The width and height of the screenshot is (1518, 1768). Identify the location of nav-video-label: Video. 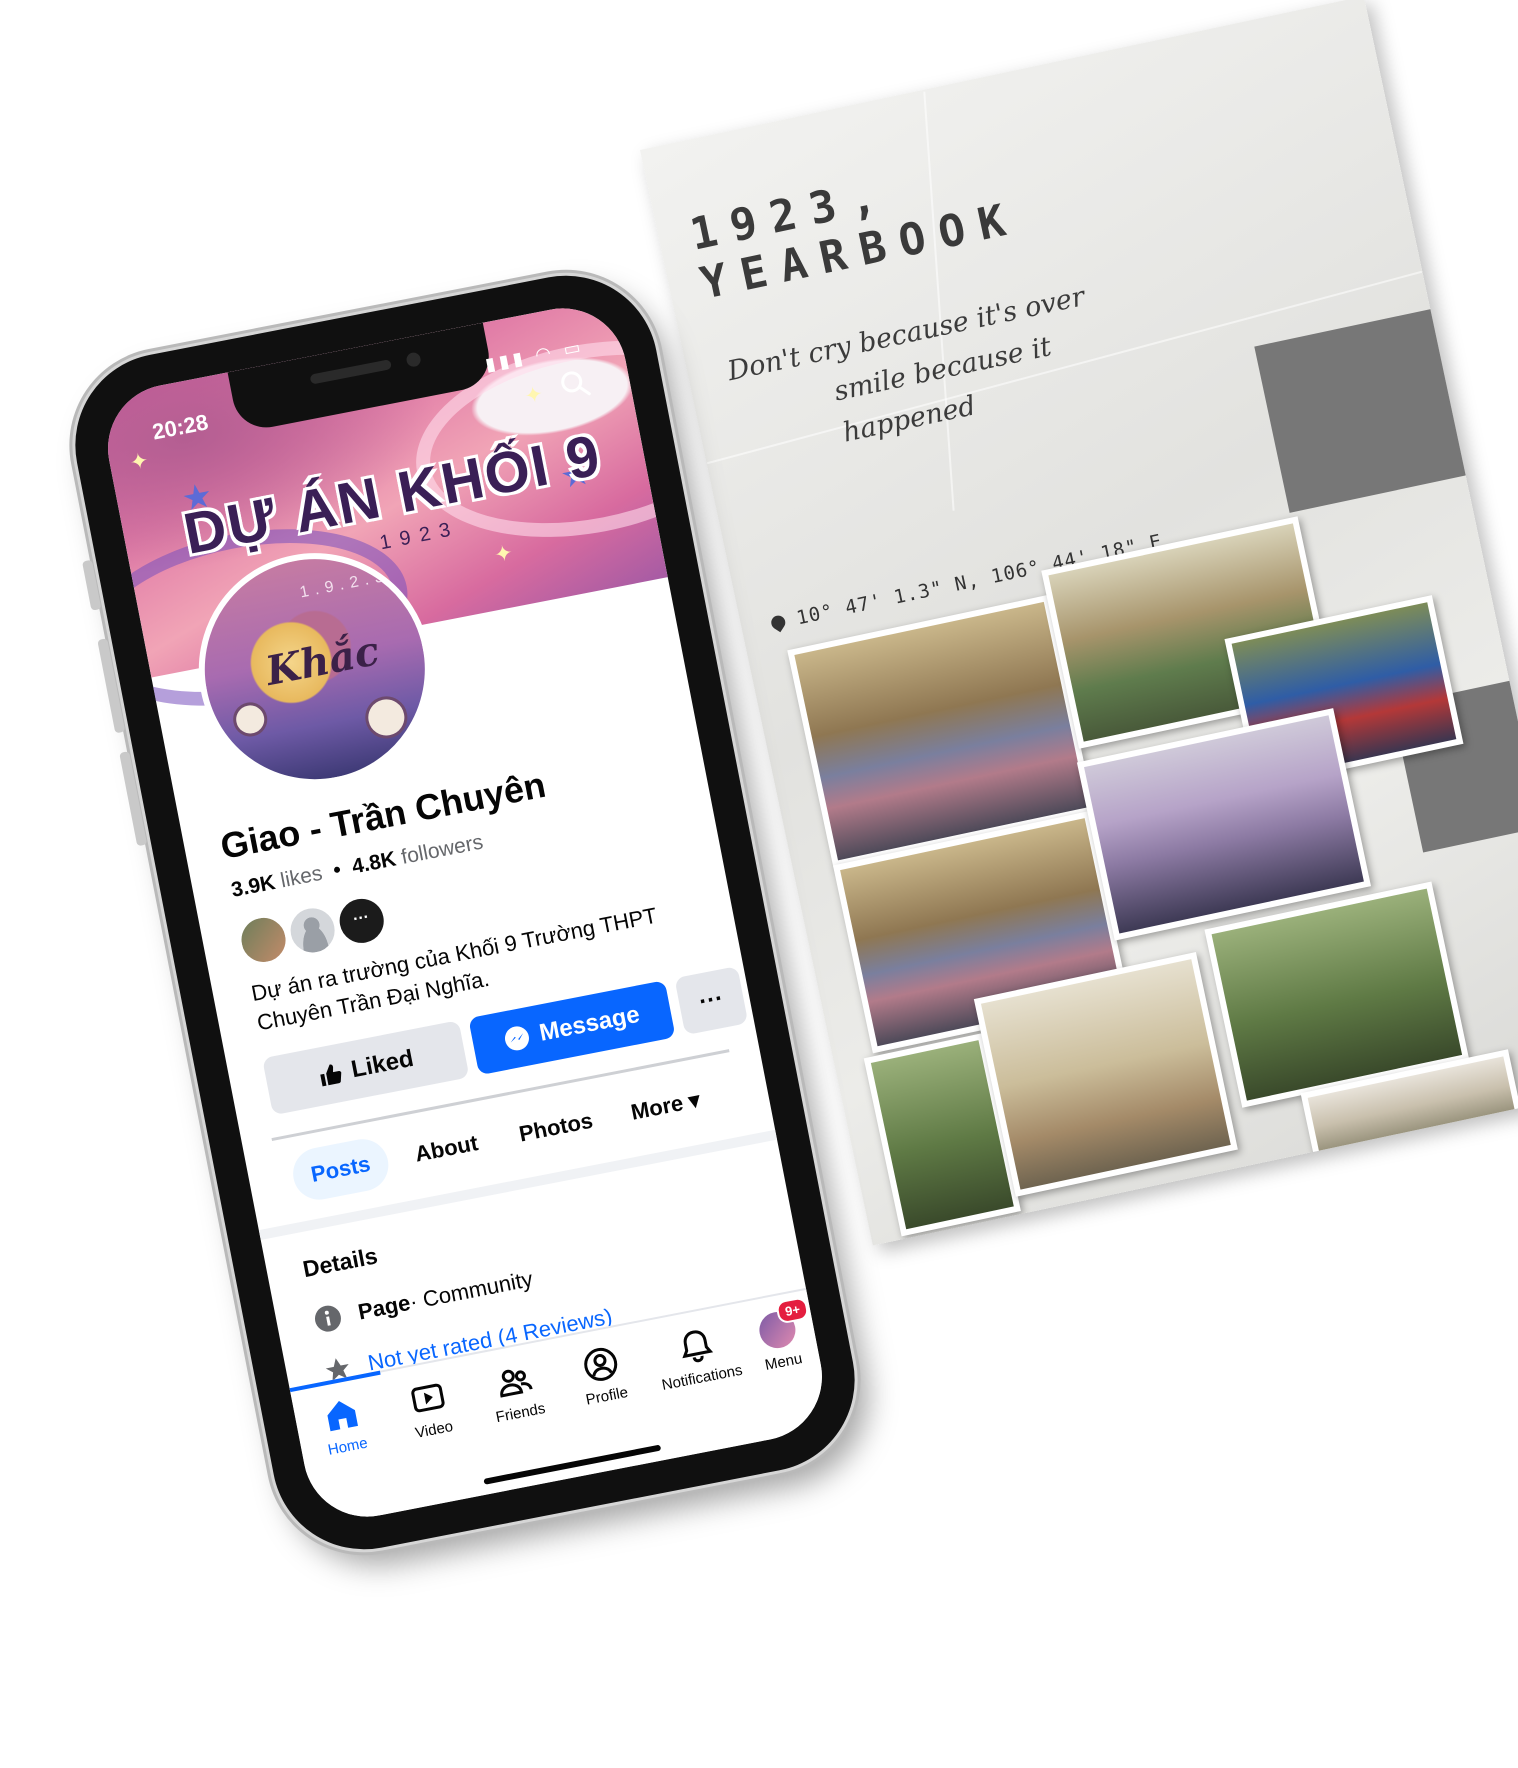
(434, 1429).